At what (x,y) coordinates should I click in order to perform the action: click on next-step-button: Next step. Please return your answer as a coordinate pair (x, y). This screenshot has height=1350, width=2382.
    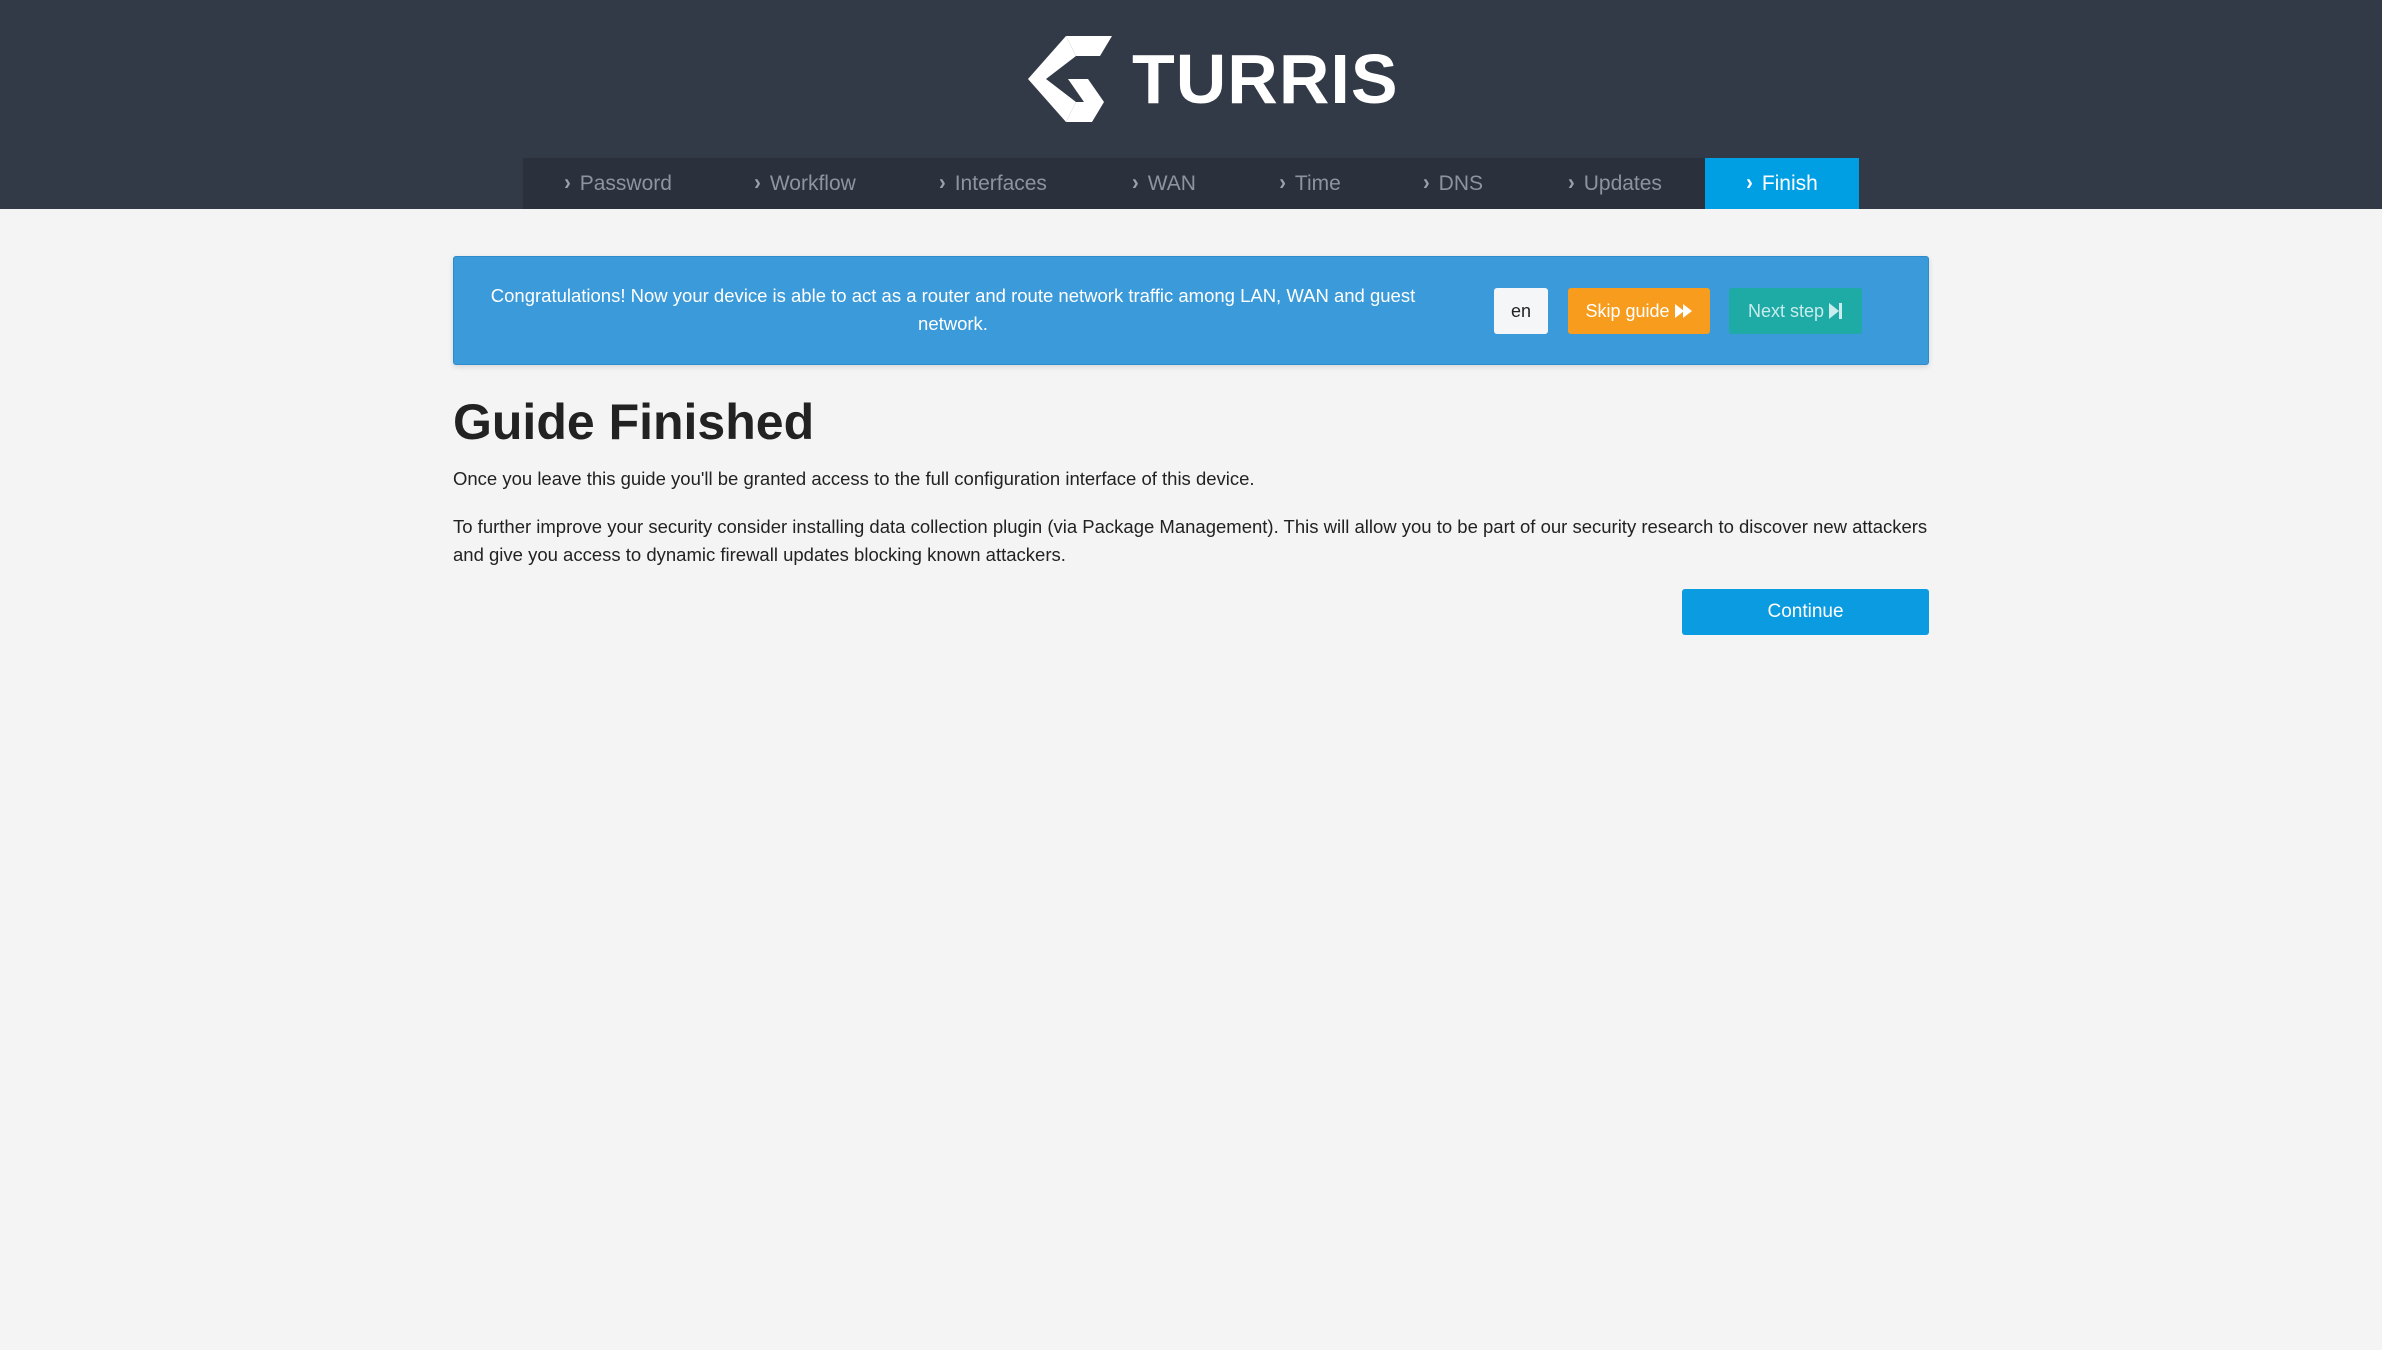
    Looking at the image, I should click on (1795, 311).